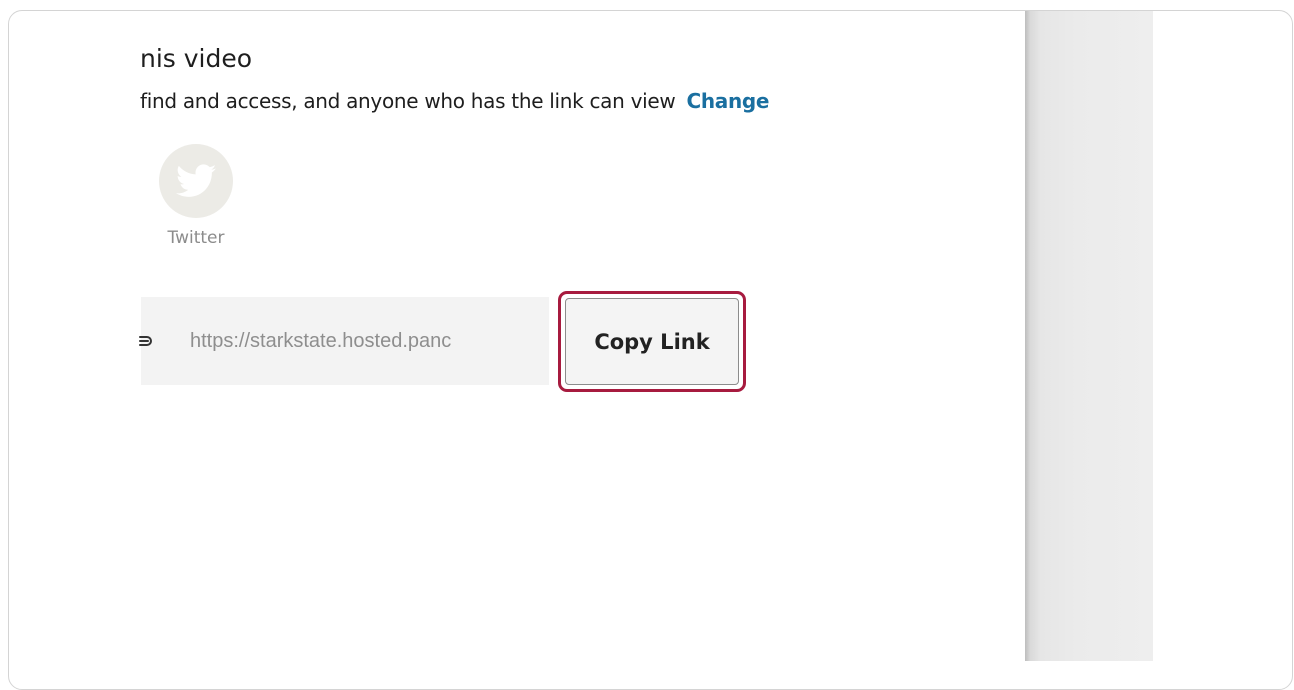 The height and width of the screenshot is (690, 1294). What do you see at coordinates (196, 58) in the screenshot?
I see `dialog-title: nis video` at bounding box center [196, 58].